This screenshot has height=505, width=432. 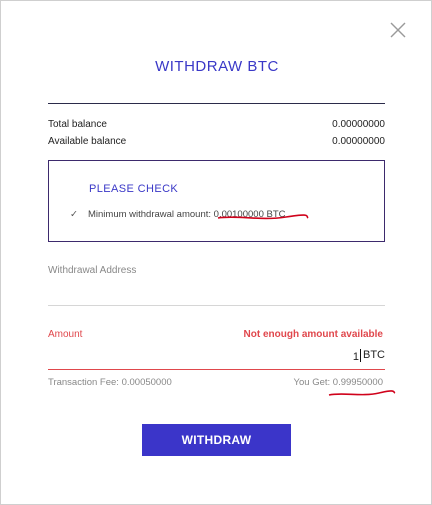 What do you see at coordinates (151, 214) in the screenshot?
I see `min-withdrawal-label: Minimum withdrawal amount:` at bounding box center [151, 214].